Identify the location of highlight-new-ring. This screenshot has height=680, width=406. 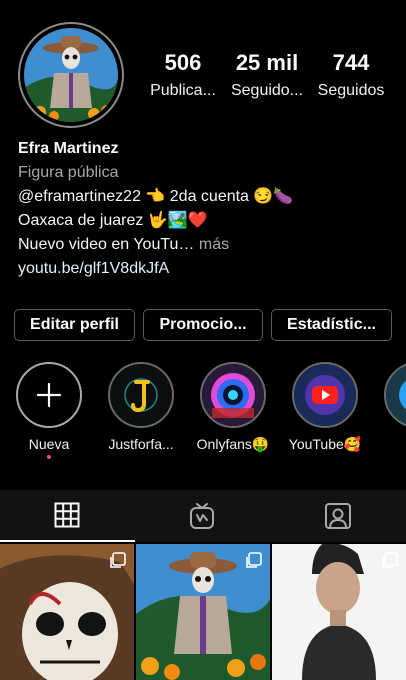
(49, 395).